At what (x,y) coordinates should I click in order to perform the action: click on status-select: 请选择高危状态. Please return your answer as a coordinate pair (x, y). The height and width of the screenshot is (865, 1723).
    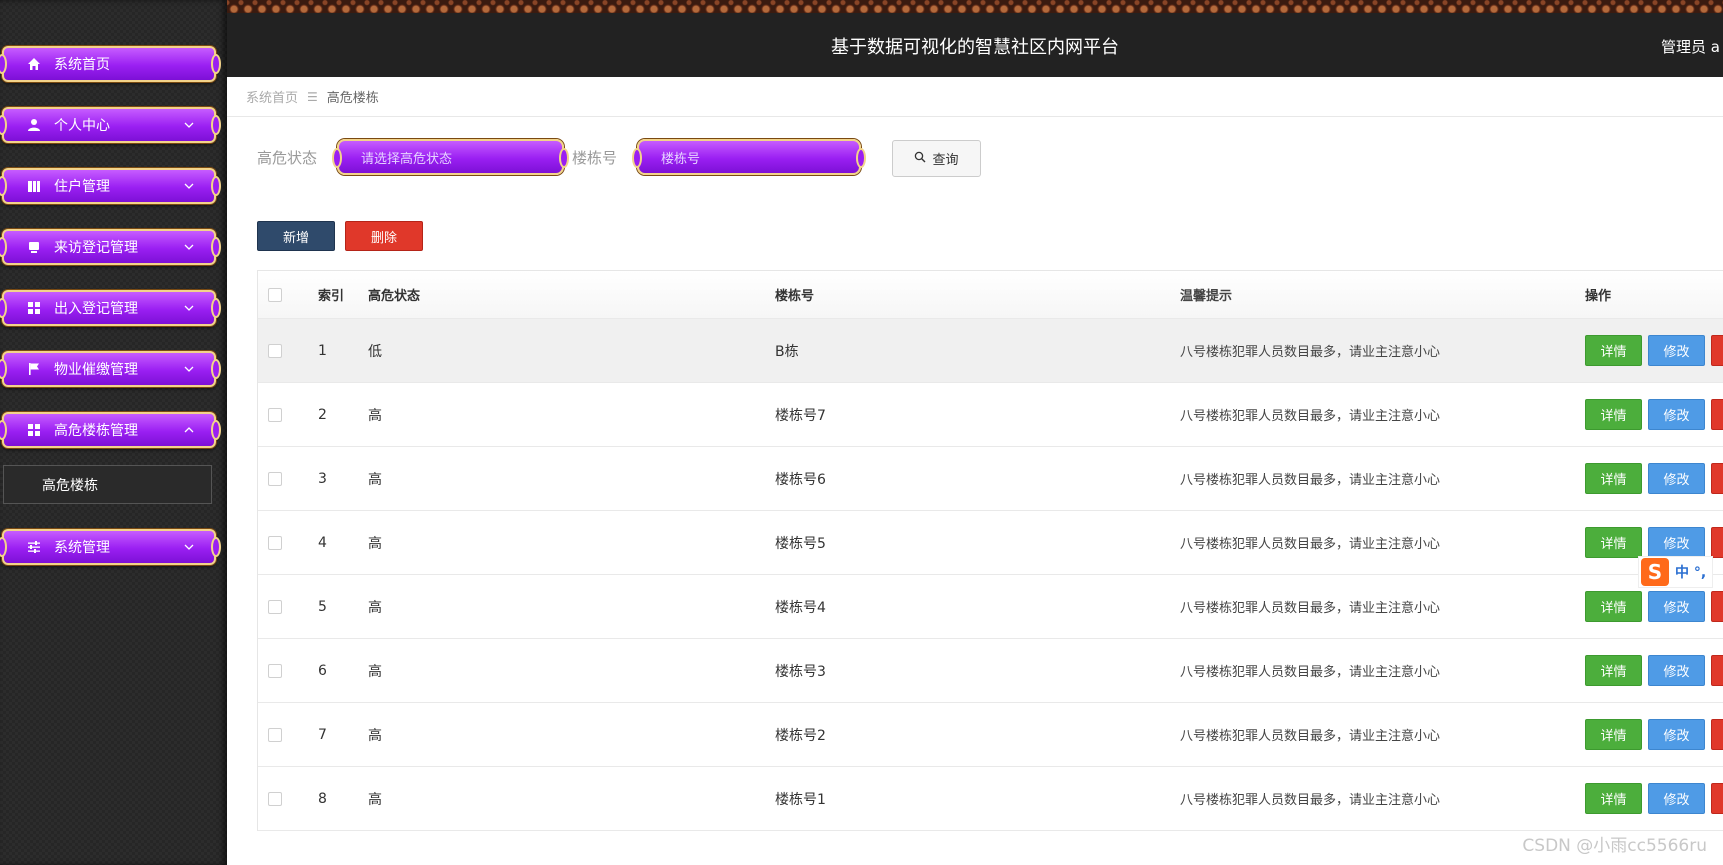
    Looking at the image, I should click on (450, 157).